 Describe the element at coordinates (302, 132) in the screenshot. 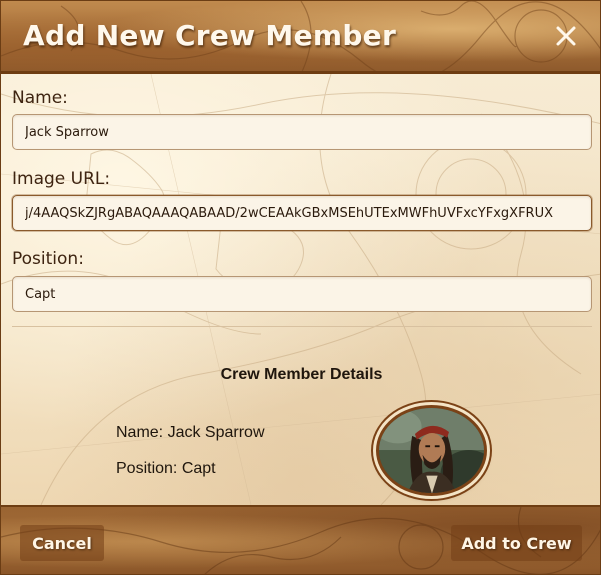

I see `name-input` at that location.